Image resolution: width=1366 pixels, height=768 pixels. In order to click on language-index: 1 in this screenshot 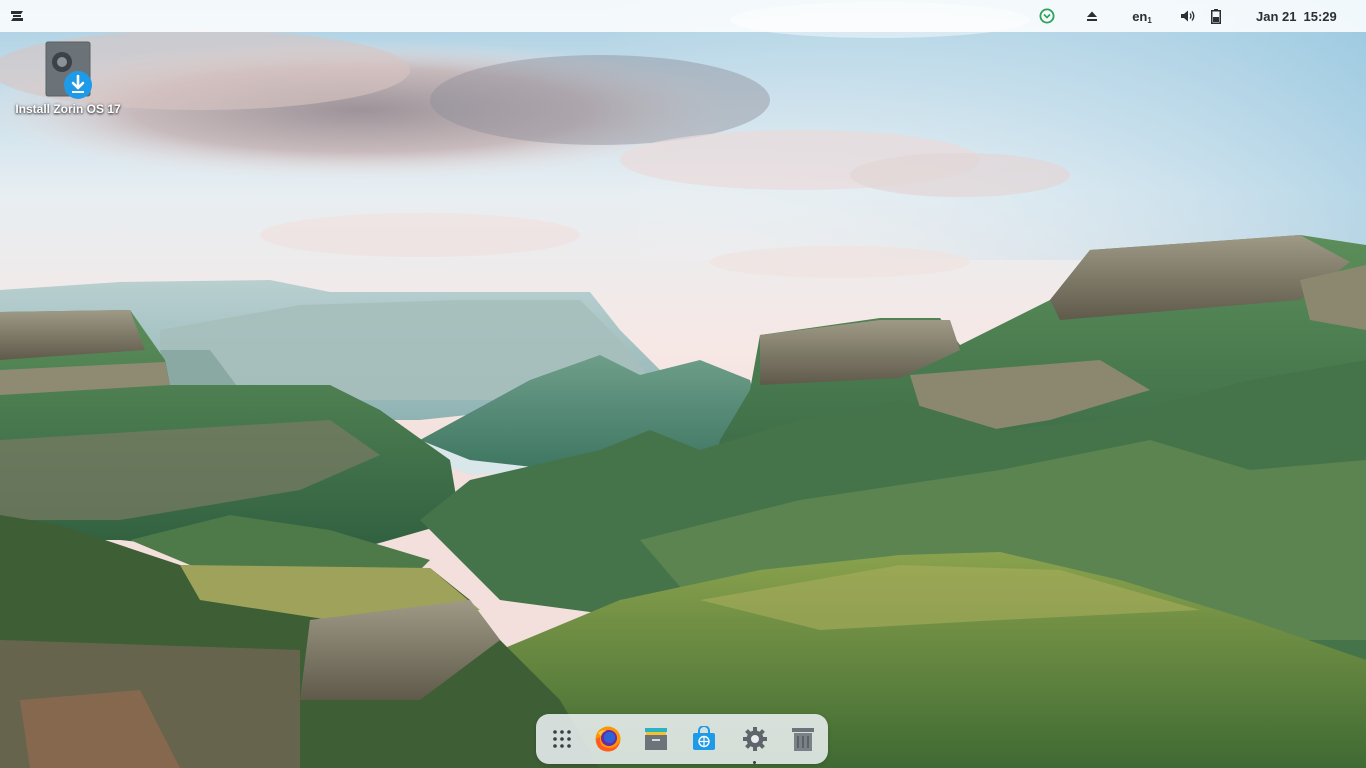, I will do `click(1149, 20)`.